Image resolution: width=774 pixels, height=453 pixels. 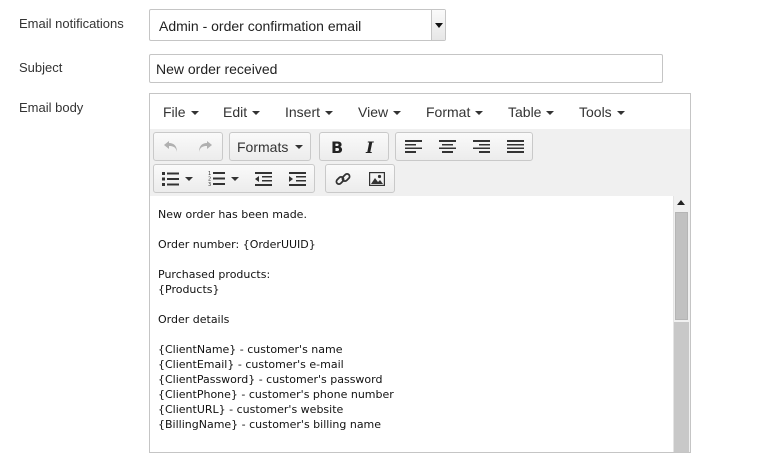 I want to click on subject-input: New order received, so click(x=406, y=68).